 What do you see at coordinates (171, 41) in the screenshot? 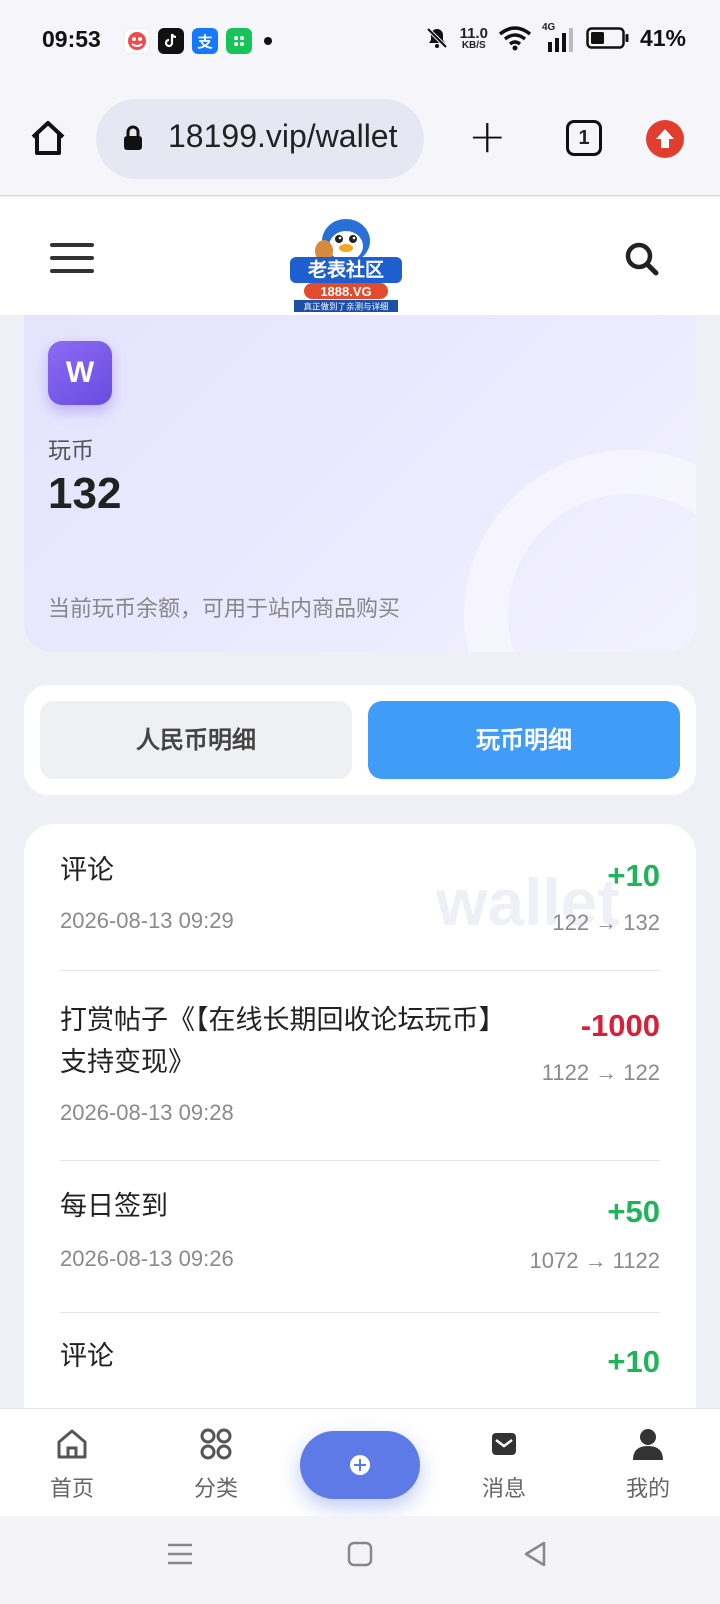
I see `tiktok-icon` at bounding box center [171, 41].